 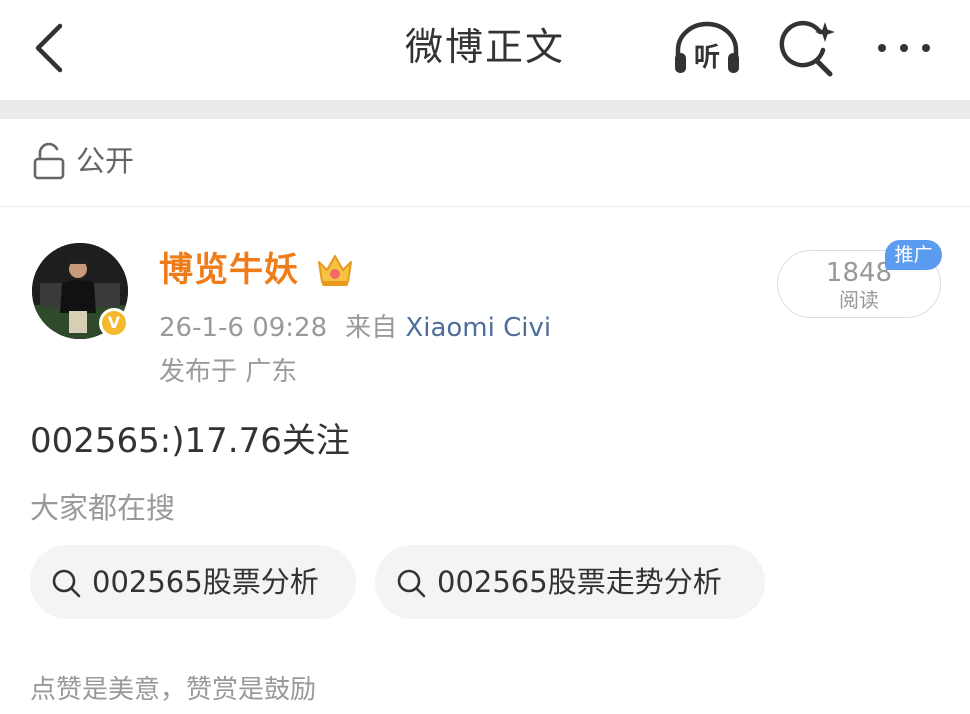 I want to click on post-date: 26-1-6 09:28, so click(x=243, y=328).